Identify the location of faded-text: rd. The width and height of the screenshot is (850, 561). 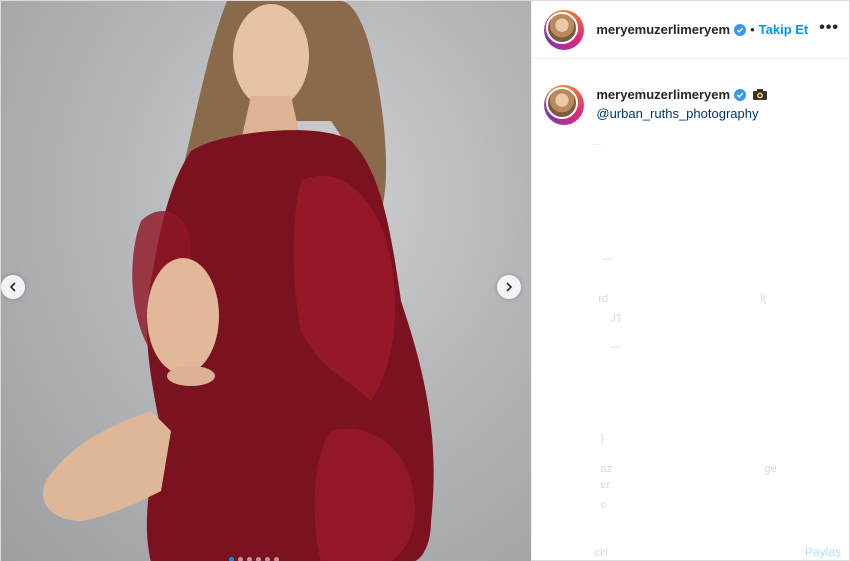
(603, 299).